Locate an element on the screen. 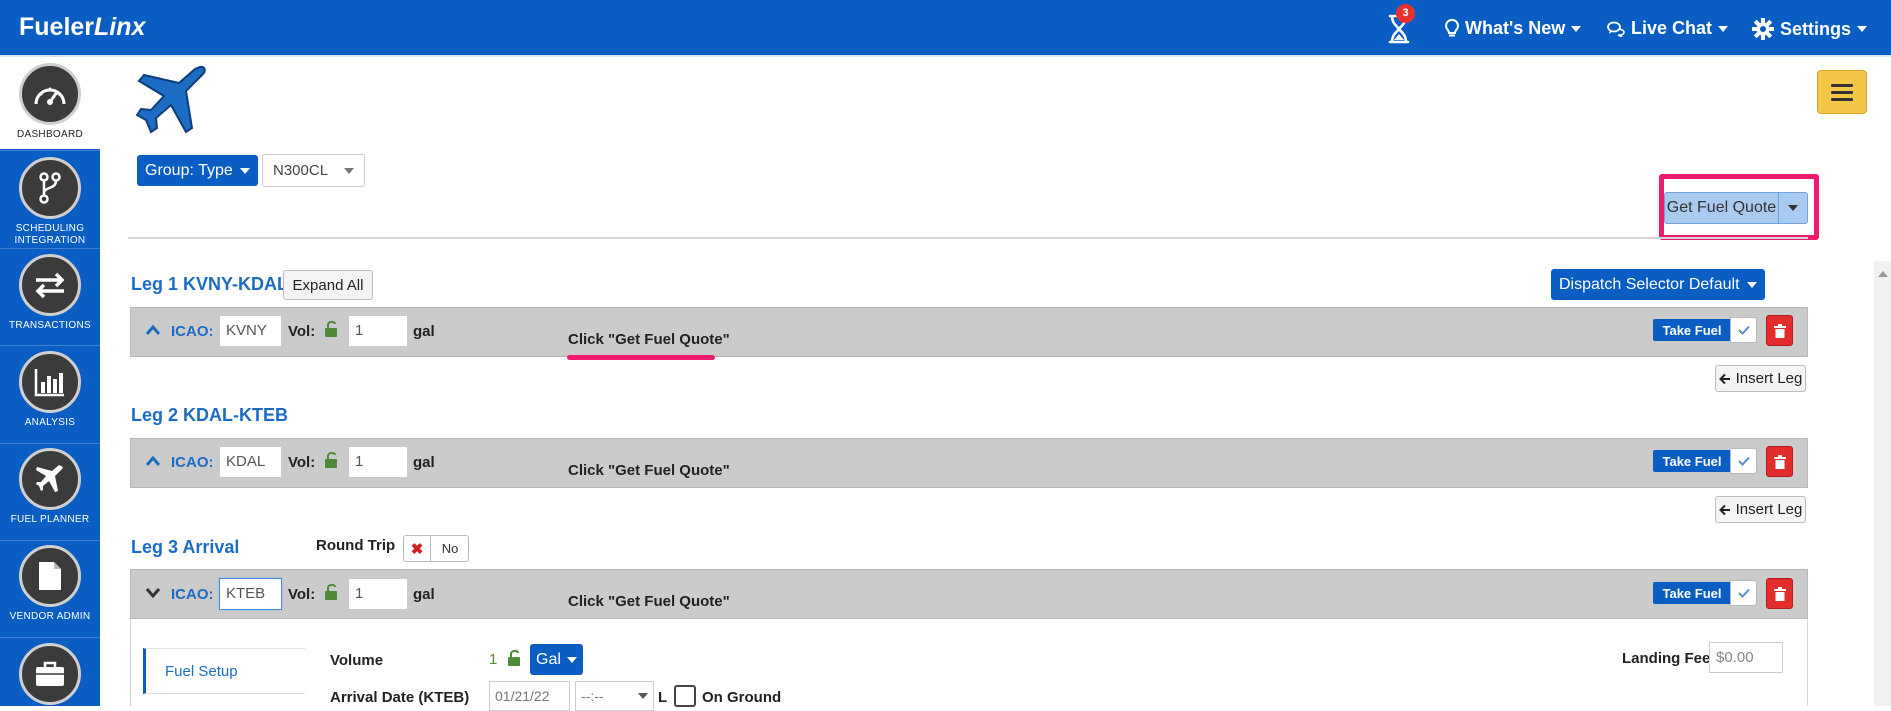  arrow-left-icon is located at coordinates (1724, 378).